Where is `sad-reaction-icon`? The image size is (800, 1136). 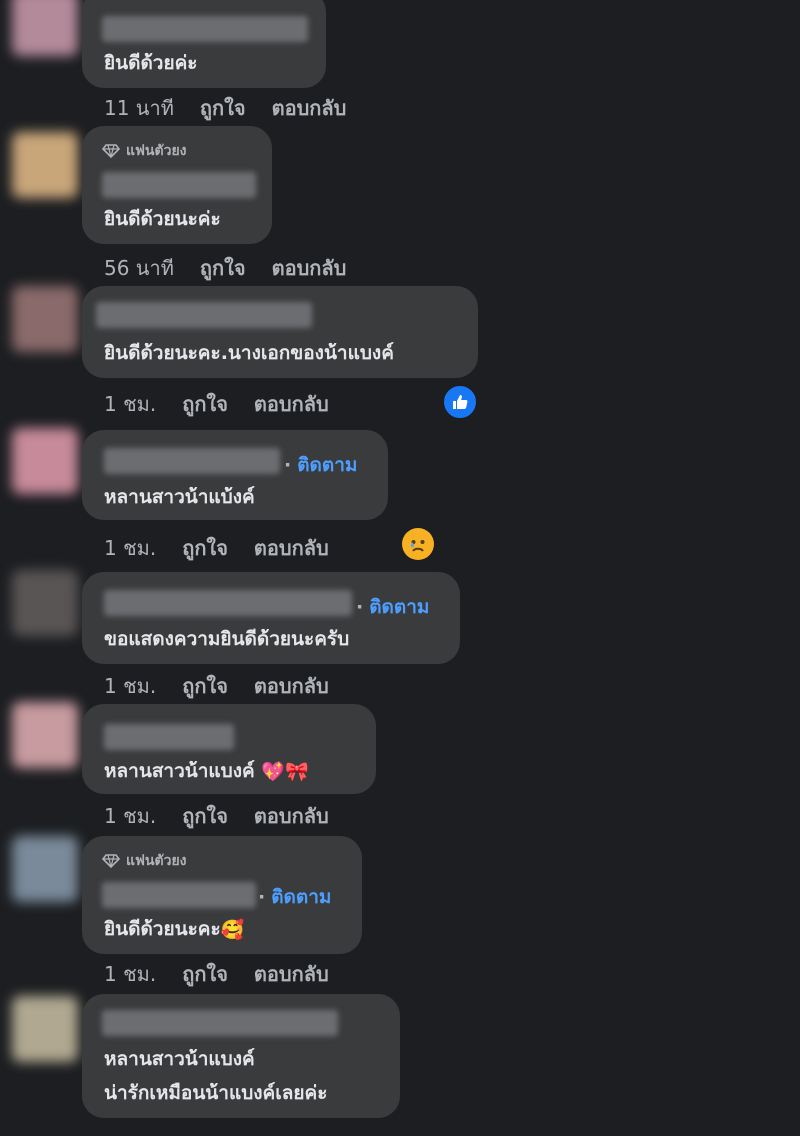 sad-reaction-icon is located at coordinates (418, 544).